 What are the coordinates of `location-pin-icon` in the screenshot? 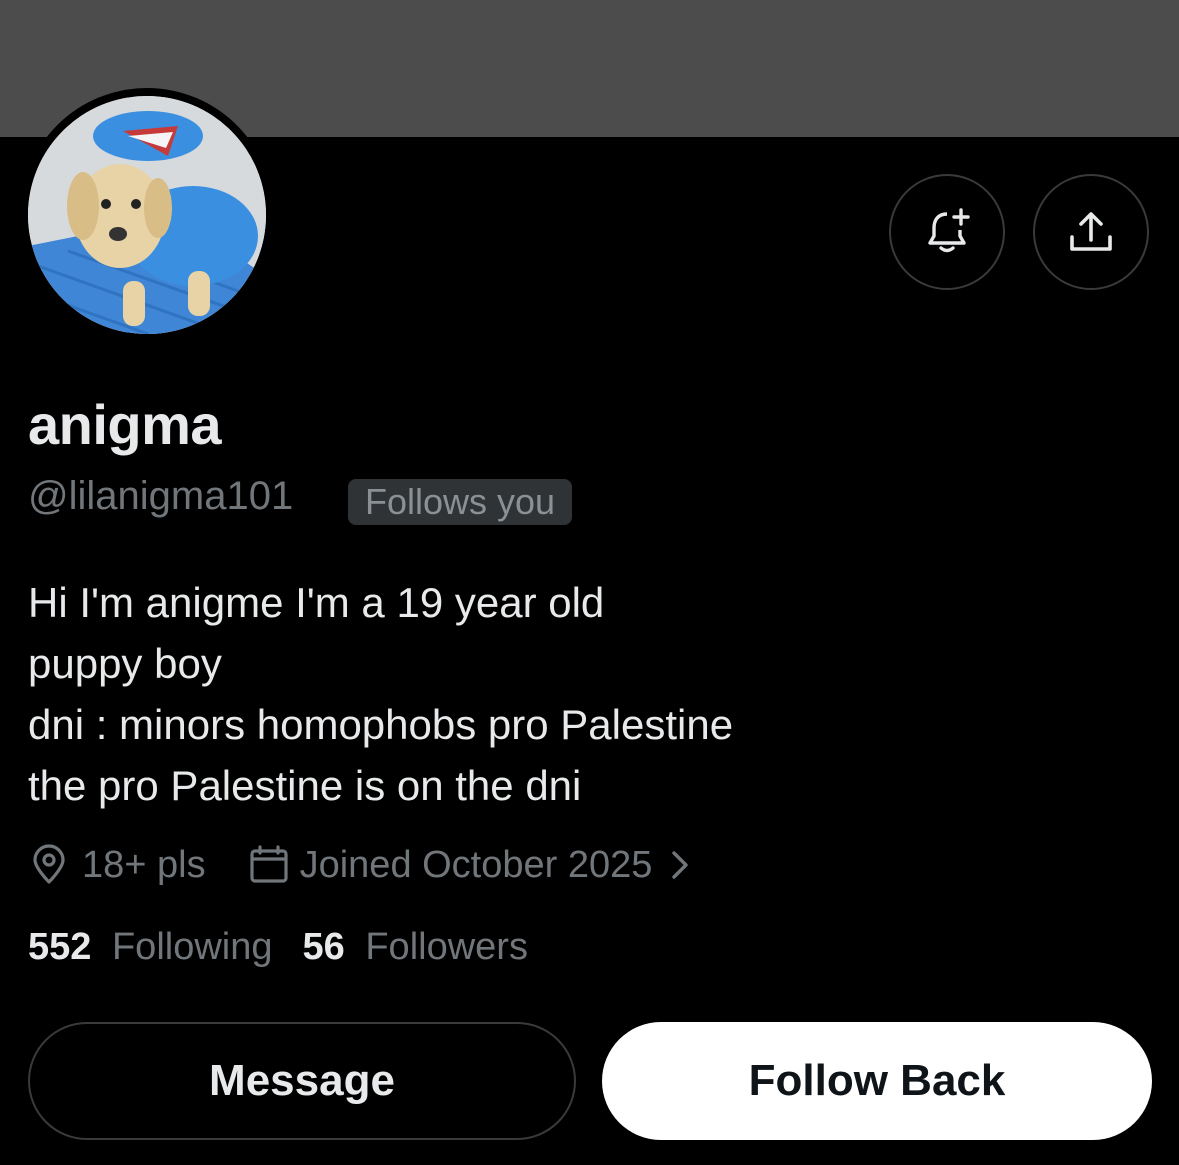 It's located at (49, 864).